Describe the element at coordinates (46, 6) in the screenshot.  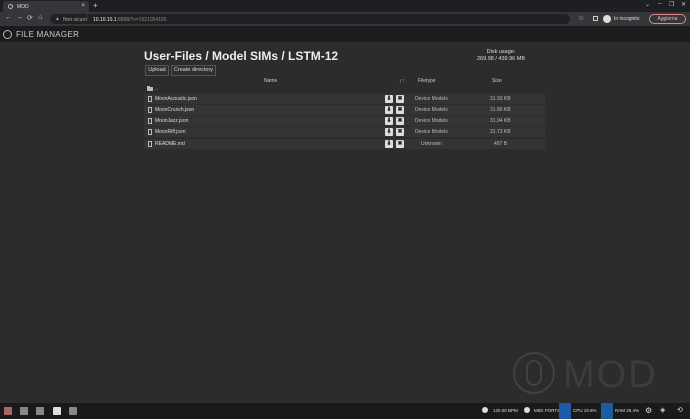
I see `browser-tab: MOD ×` at that location.